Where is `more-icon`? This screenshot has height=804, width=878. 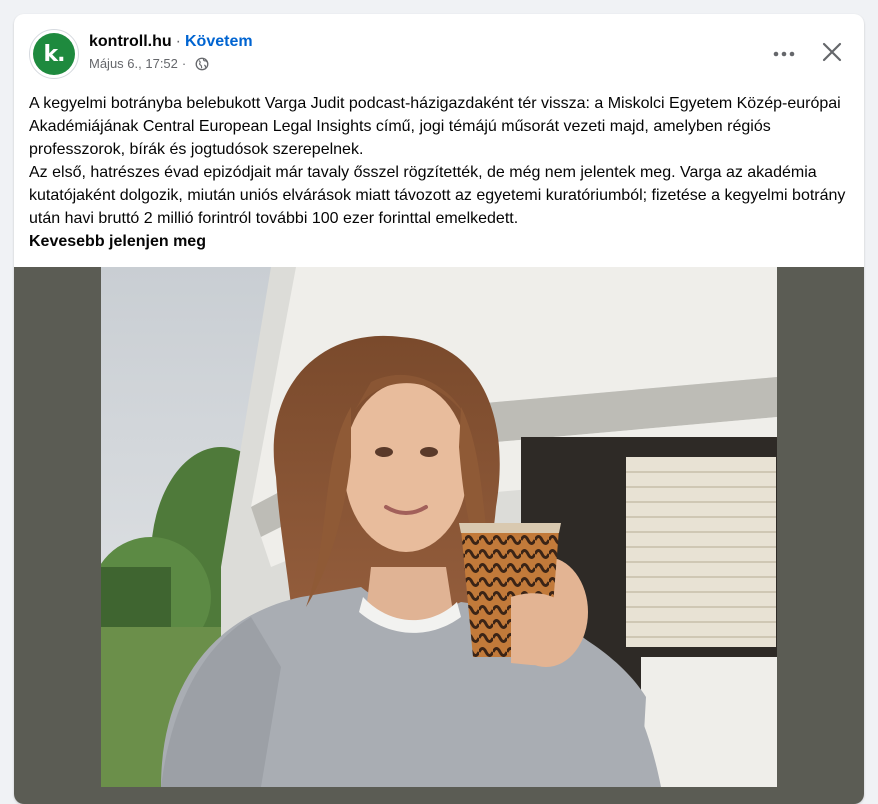
more-icon is located at coordinates (784, 54).